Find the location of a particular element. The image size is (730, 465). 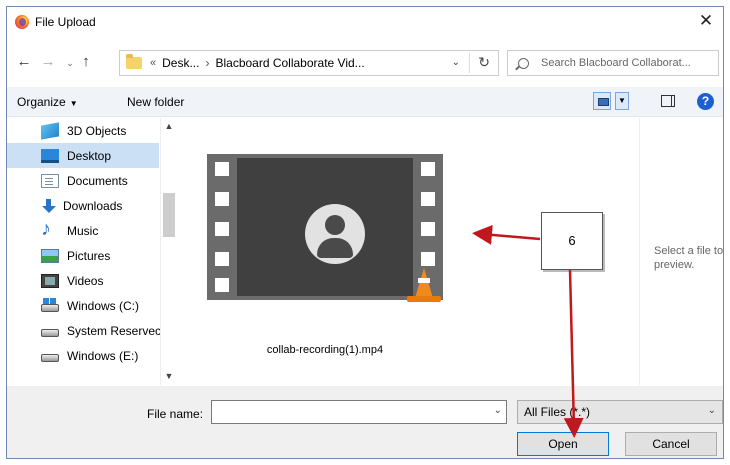

firefox-icon is located at coordinates (22, 22).